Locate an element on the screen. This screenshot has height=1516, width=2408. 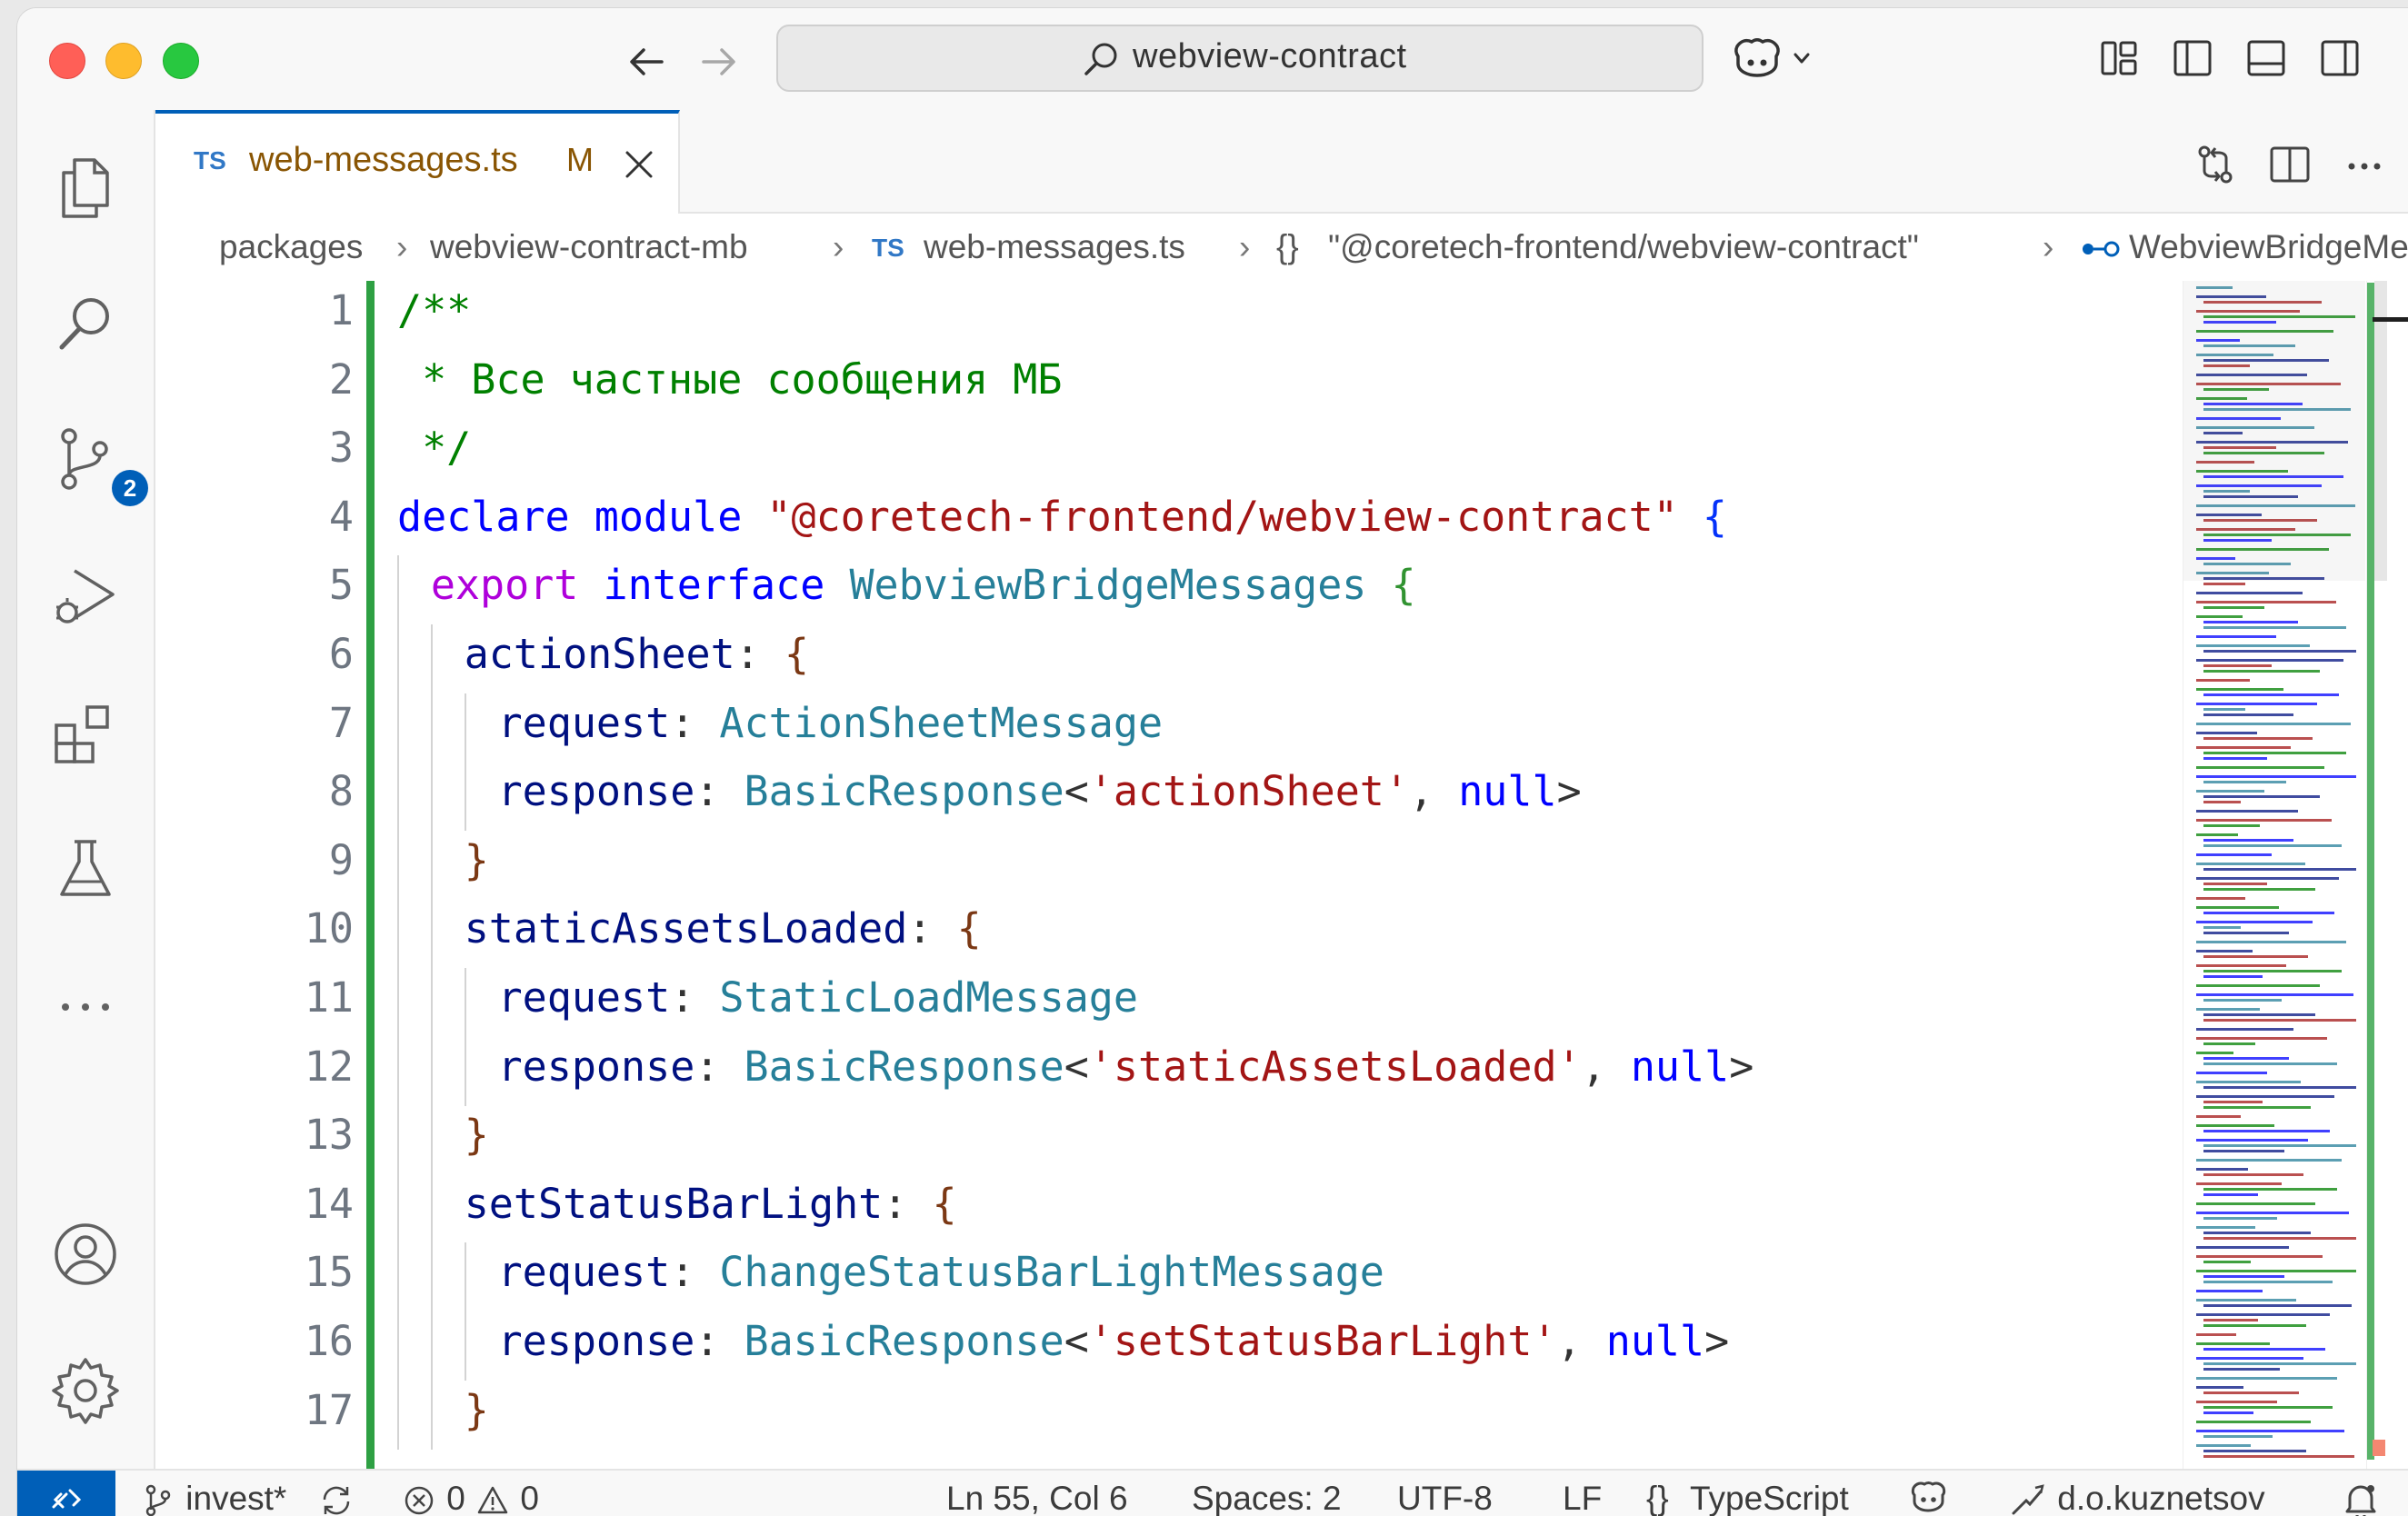
cursor-position: Ln 55, Col 6 is located at coordinates (1037, 1498).